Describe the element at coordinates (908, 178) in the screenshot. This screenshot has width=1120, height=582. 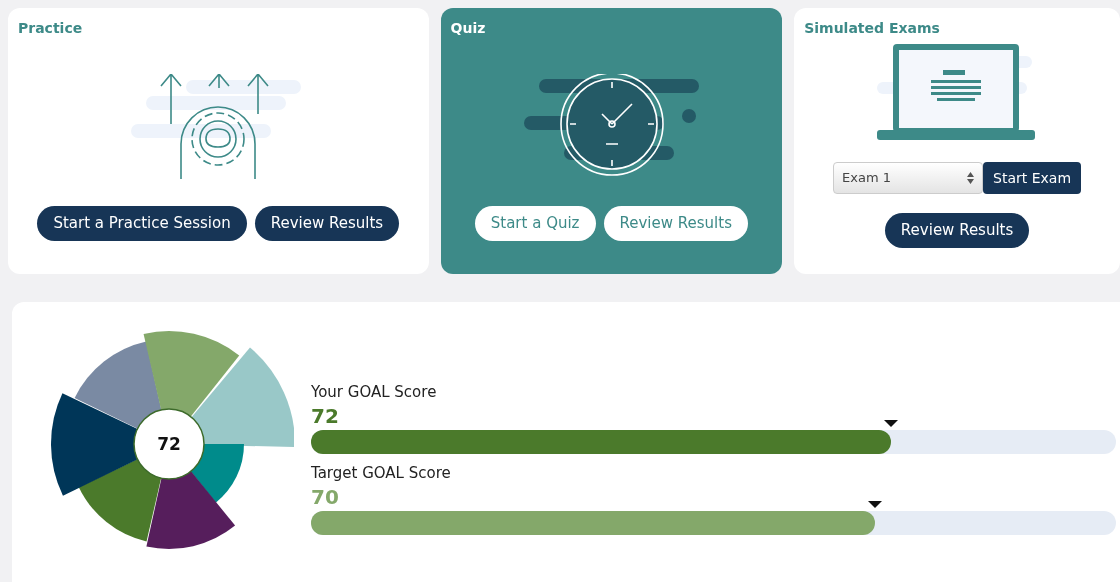
I see `exam-select: Exam 1` at that location.